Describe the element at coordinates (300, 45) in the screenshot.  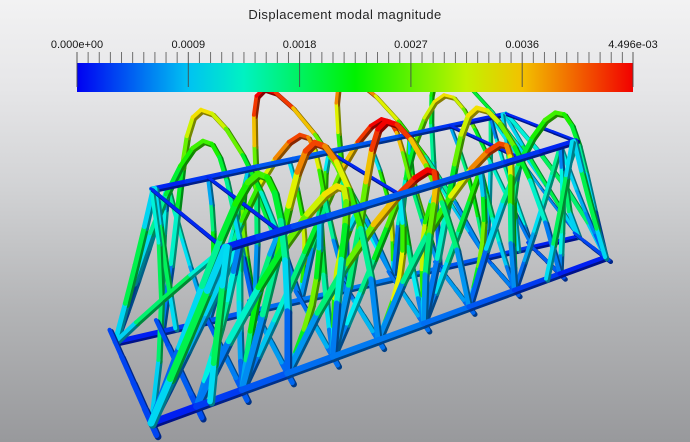
I see `colorbar-tick-label: 0.0018` at that location.